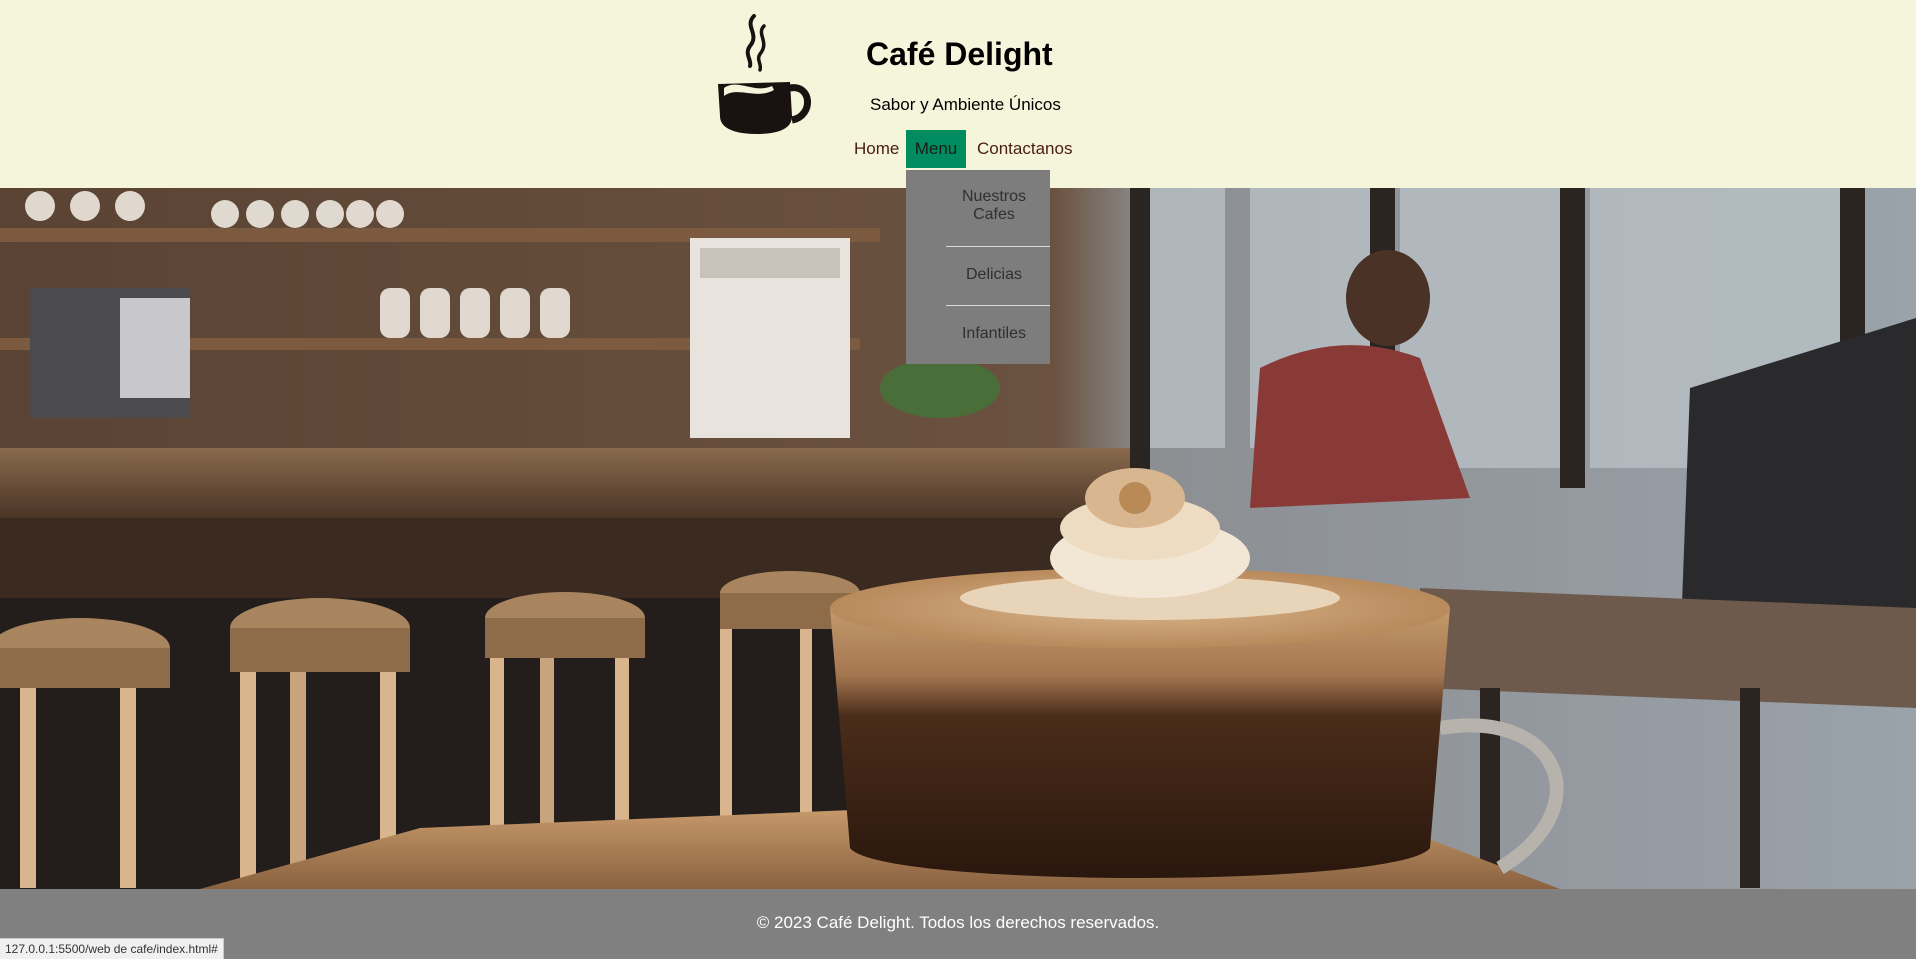 The image size is (1916, 959). What do you see at coordinates (766, 74) in the screenshot?
I see `coffee-cup-icon` at bounding box center [766, 74].